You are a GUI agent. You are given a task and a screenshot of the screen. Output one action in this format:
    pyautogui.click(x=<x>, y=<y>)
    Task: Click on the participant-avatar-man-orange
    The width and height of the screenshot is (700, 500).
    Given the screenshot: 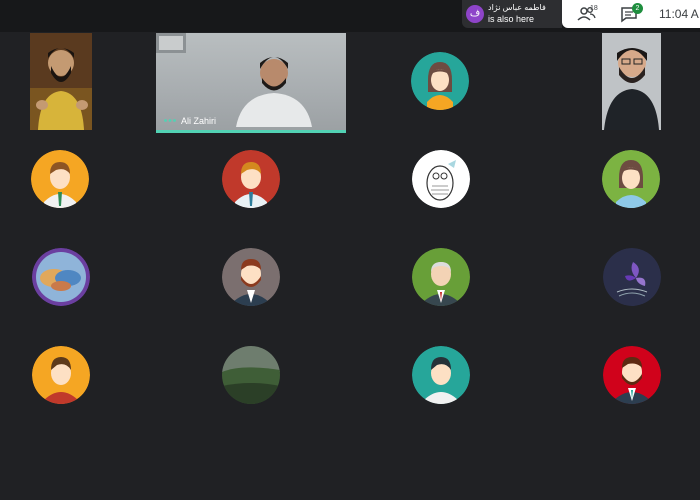 What is the action you would take?
    pyautogui.click(x=60, y=179)
    